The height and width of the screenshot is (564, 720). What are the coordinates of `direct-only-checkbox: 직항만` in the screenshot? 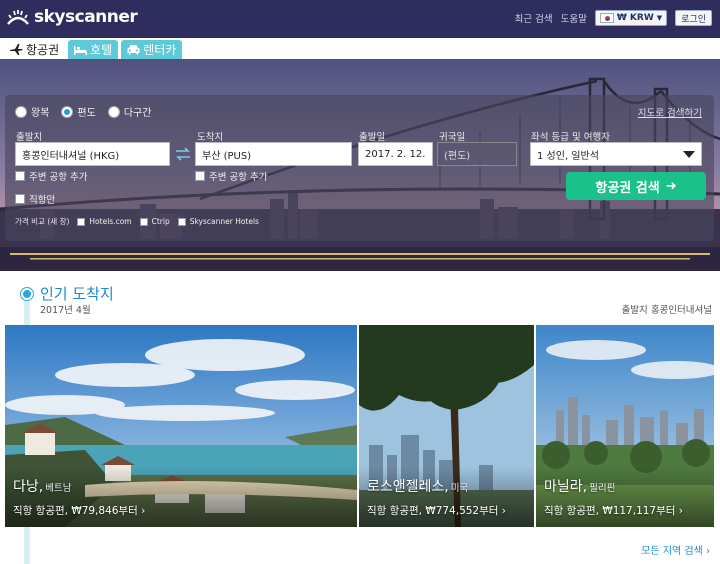 It's located at (35, 199).